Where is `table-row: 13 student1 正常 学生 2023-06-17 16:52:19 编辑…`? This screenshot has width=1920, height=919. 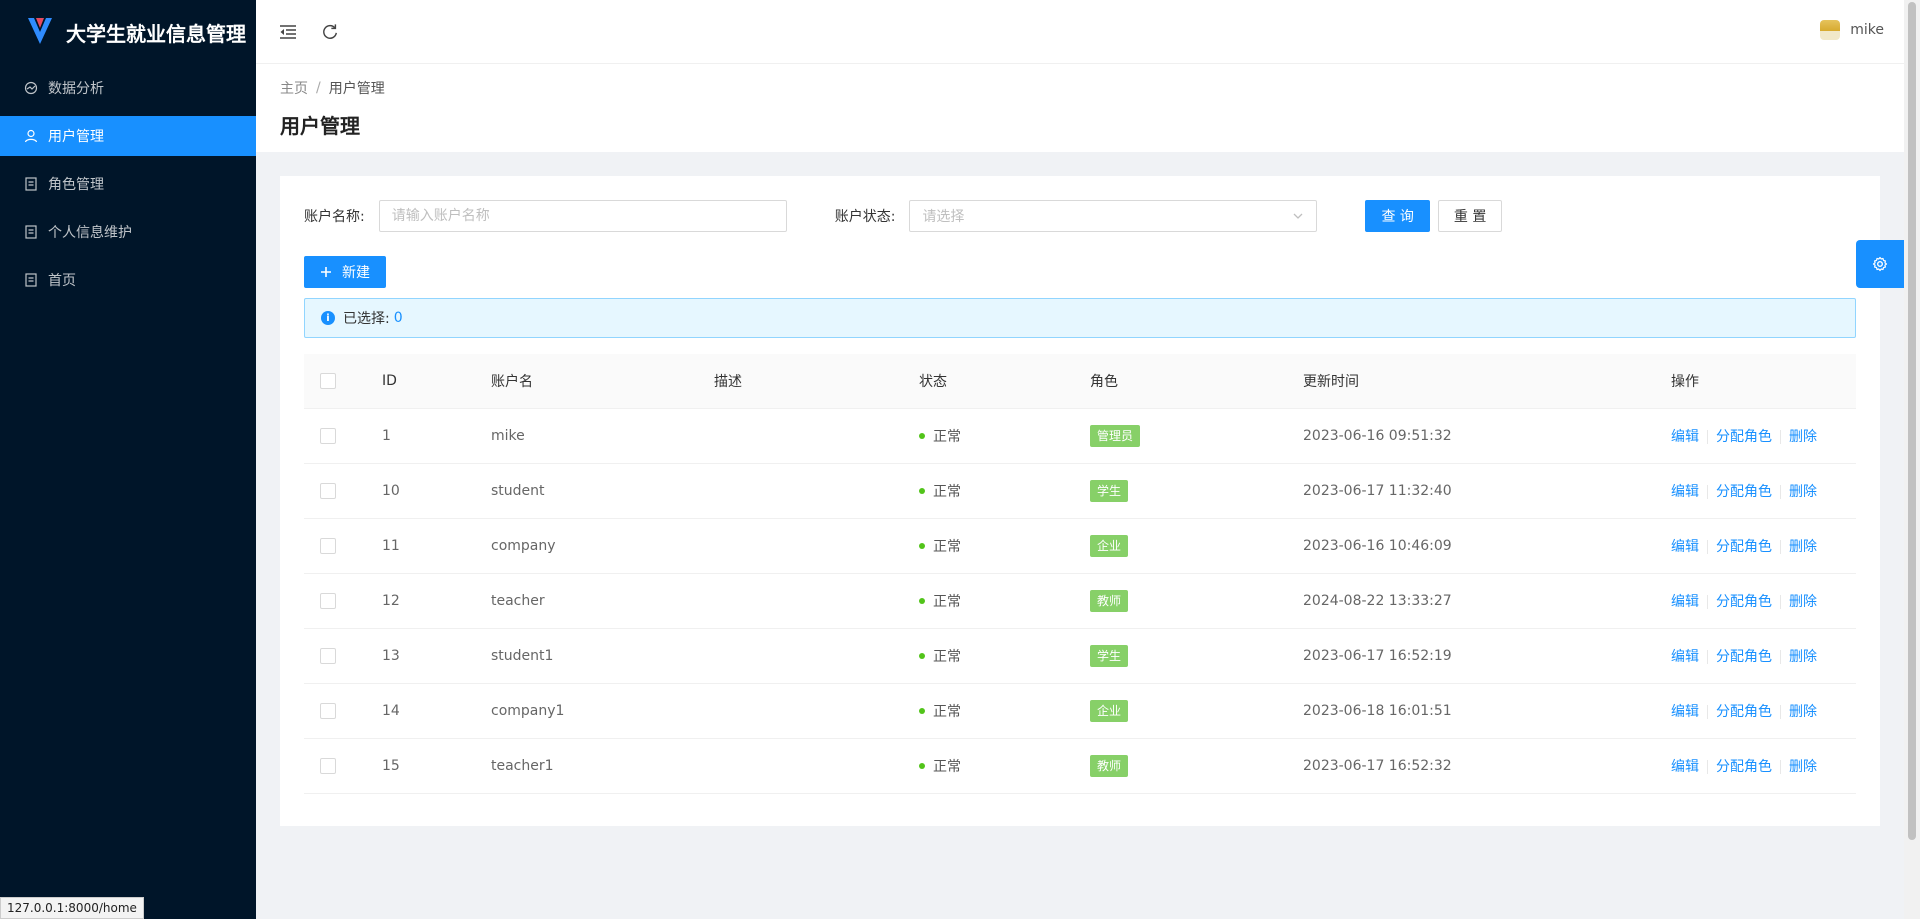 table-row: 13 student1 正常 学生 2023-06-17 16:52:19 编辑… is located at coordinates (1080, 656).